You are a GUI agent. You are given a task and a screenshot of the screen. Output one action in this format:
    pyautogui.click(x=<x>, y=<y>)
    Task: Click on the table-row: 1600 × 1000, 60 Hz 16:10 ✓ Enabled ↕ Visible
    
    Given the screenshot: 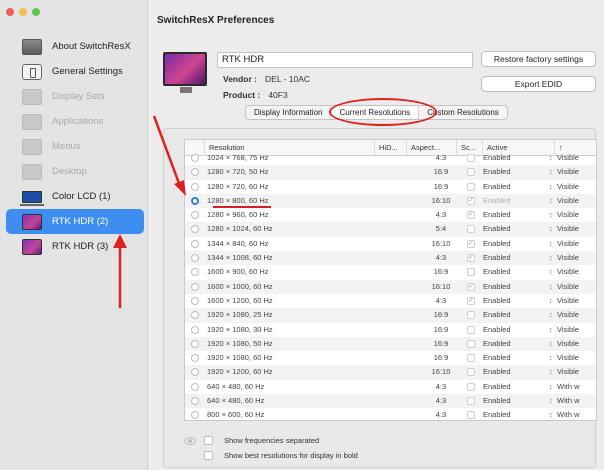 What is the action you would take?
    pyautogui.click(x=390, y=286)
    